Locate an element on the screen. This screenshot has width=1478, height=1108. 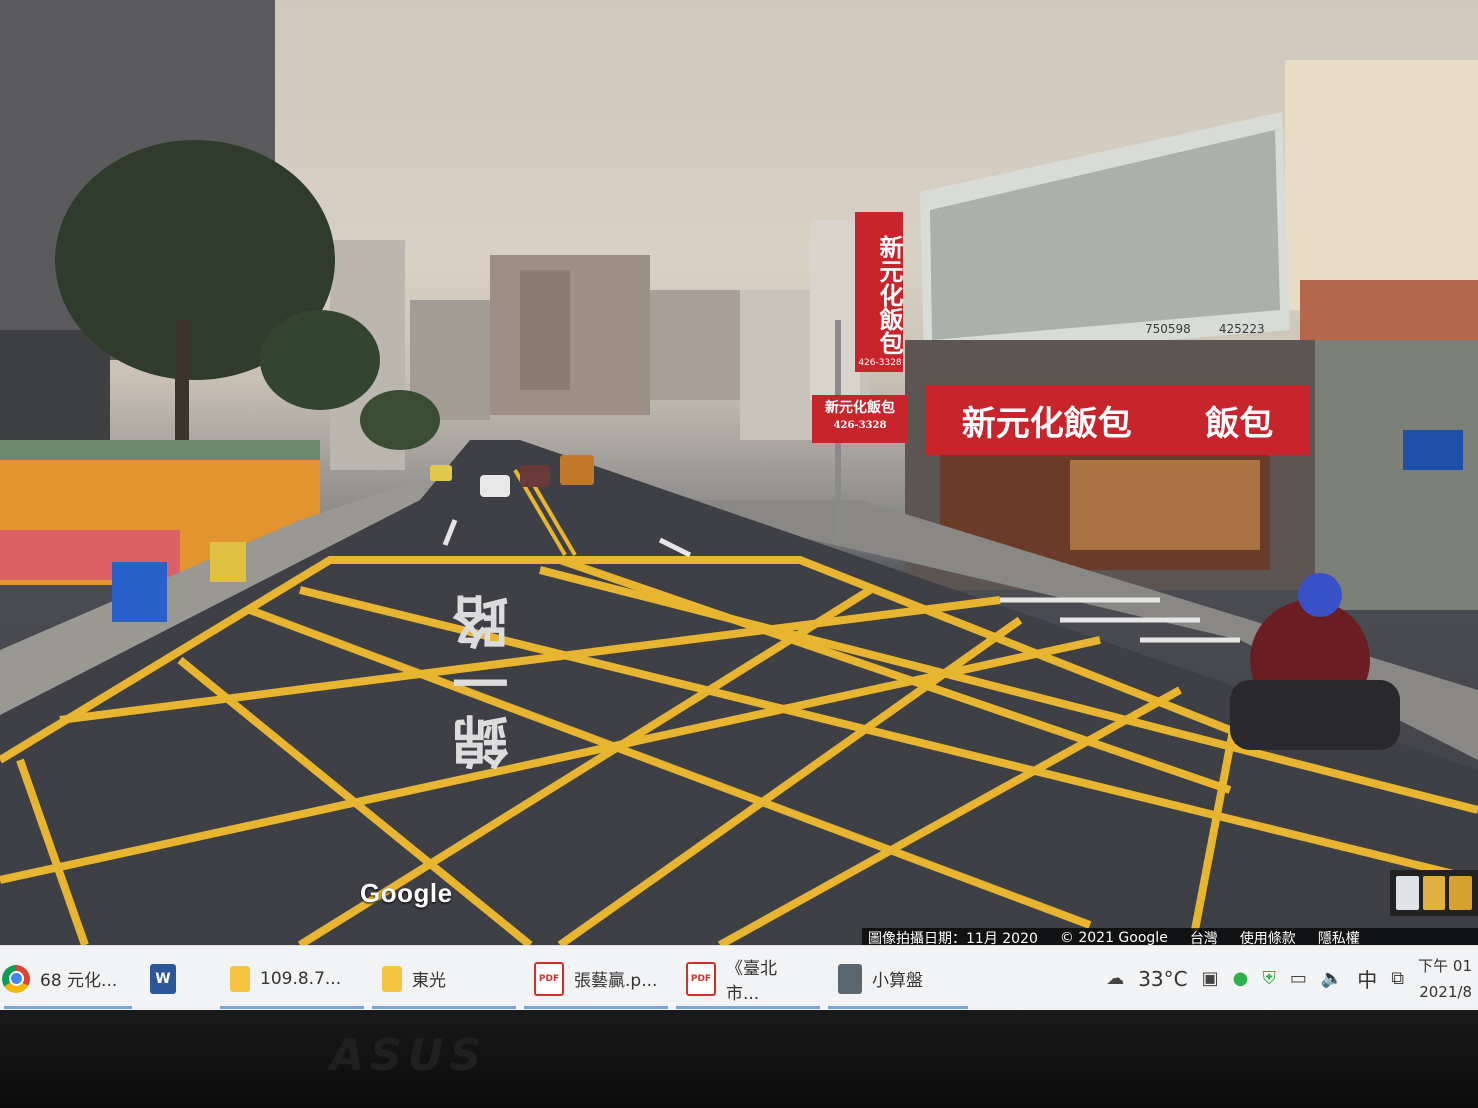
line-icon: ● is located at coordinates (1241, 978).